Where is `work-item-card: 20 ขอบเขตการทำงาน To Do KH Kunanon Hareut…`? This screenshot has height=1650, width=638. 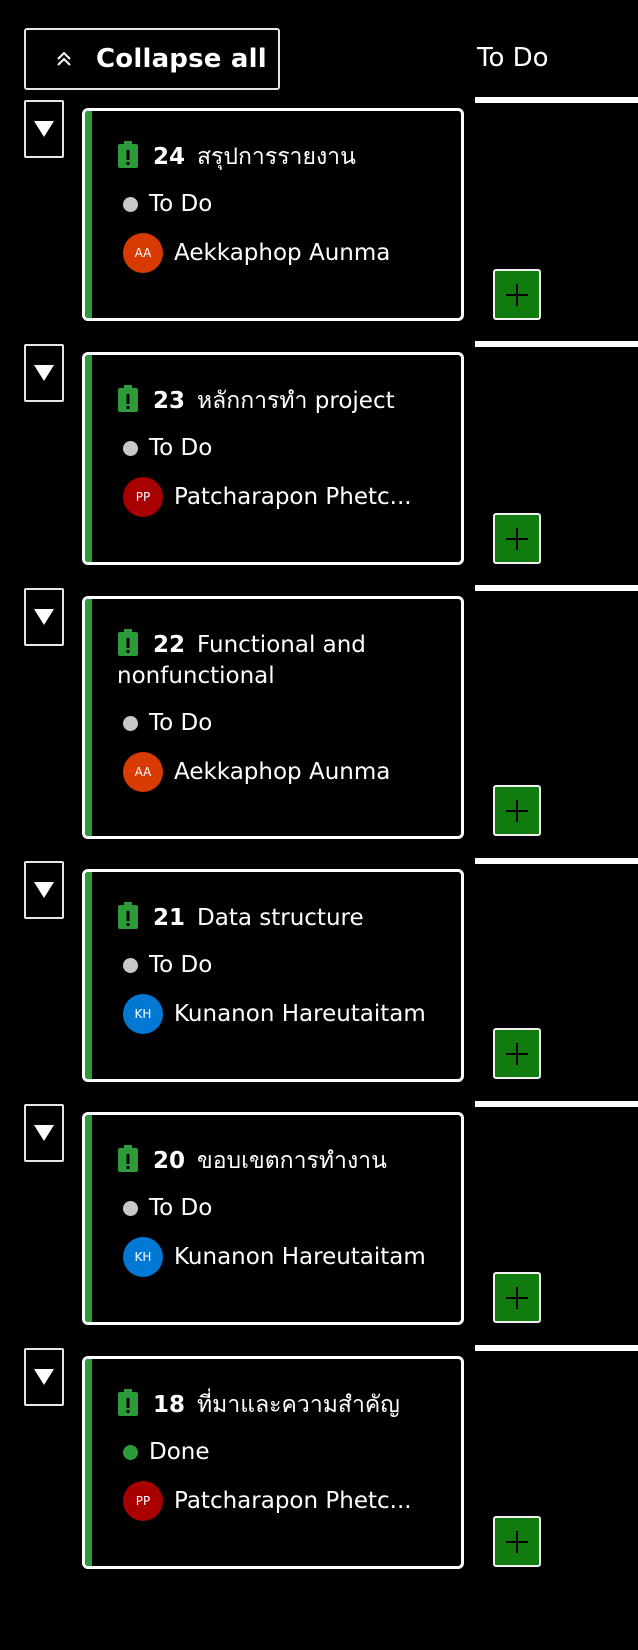
work-item-card: 20 ขอบเขตการทำงาน To Do KH Kunanon Hareut… is located at coordinates (273, 1218).